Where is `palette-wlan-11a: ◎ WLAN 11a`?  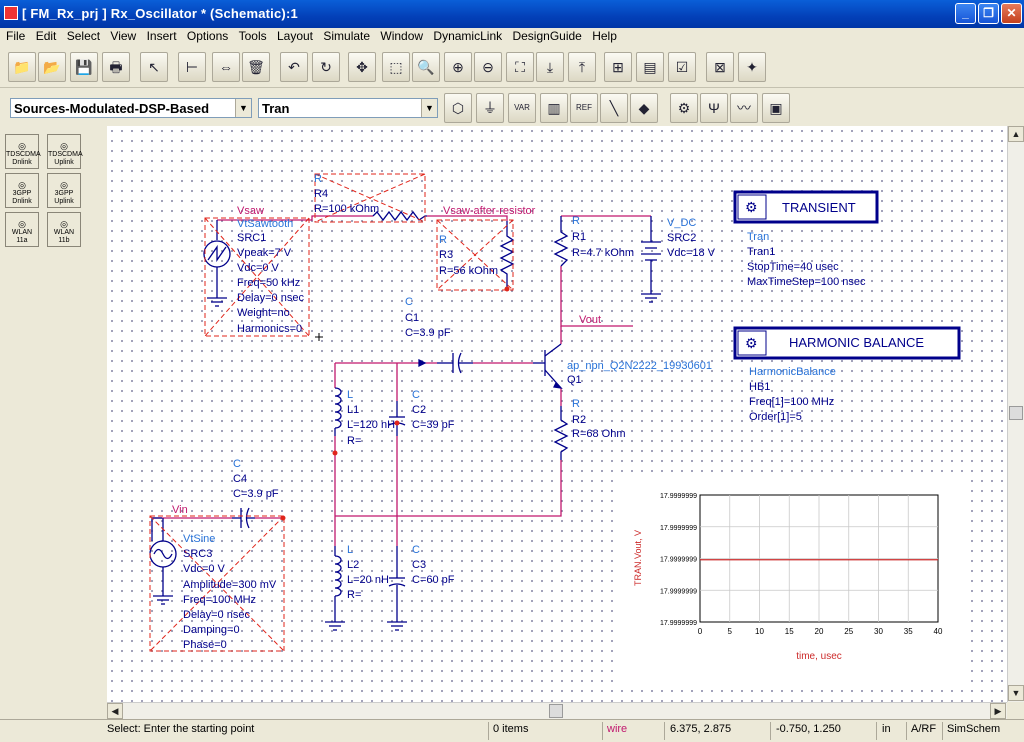 palette-wlan-11a: ◎ WLAN 11a is located at coordinates (22, 229).